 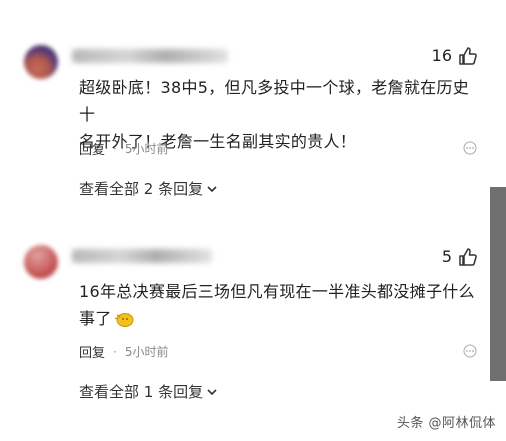 I want to click on view-replies-button: 查看全部 1 条回复, so click(x=148, y=391).